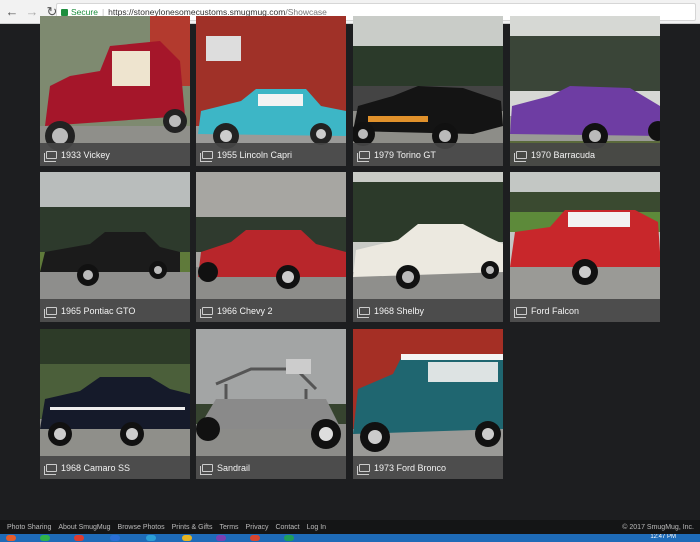  I want to click on caption-text: 1968 Camaro SS, so click(96, 467).